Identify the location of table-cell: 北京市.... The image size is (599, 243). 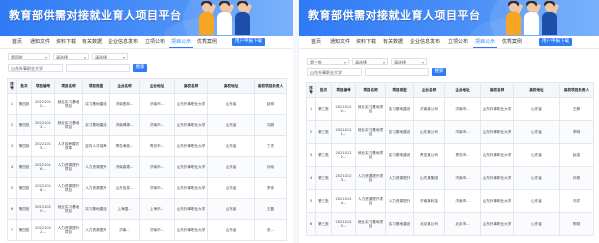
(462, 224).